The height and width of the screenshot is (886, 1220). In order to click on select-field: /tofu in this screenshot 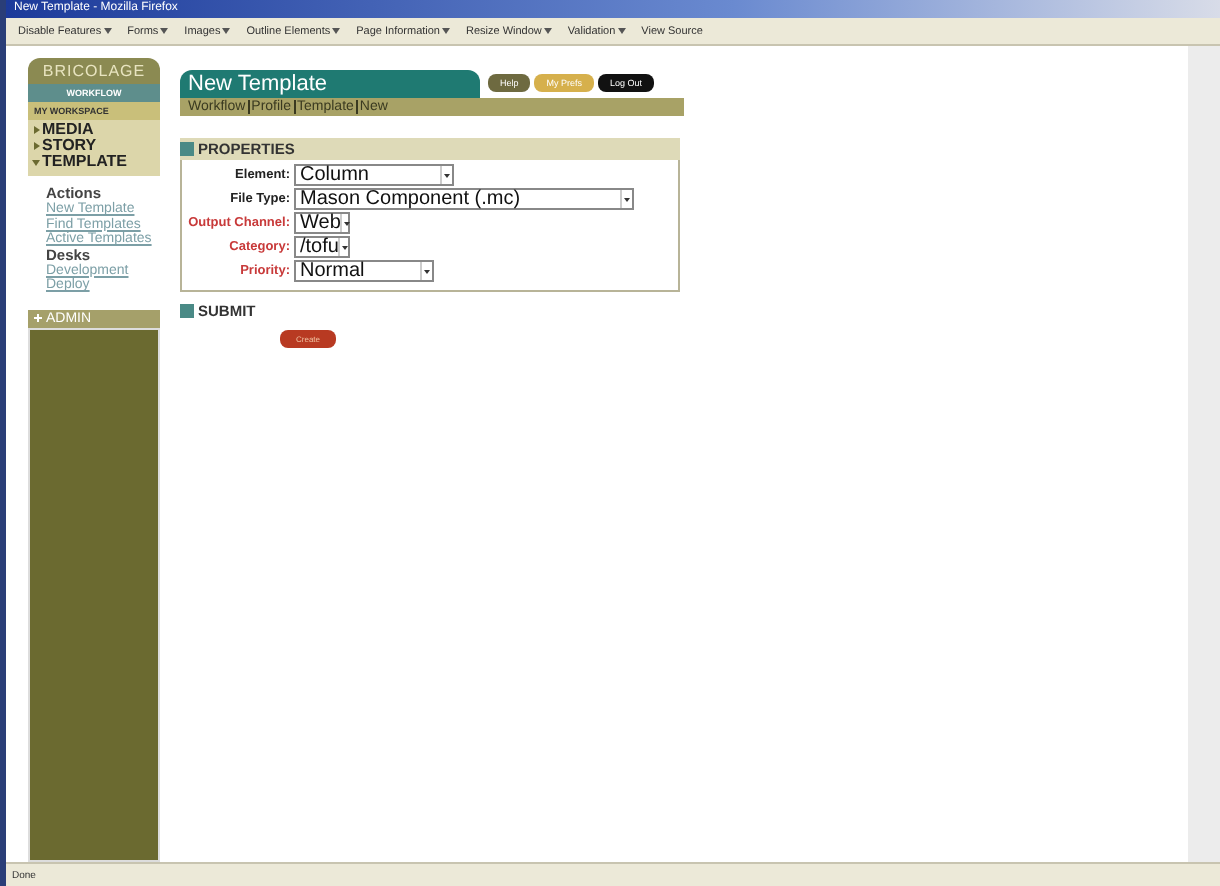, I will do `click(322, 247)`.